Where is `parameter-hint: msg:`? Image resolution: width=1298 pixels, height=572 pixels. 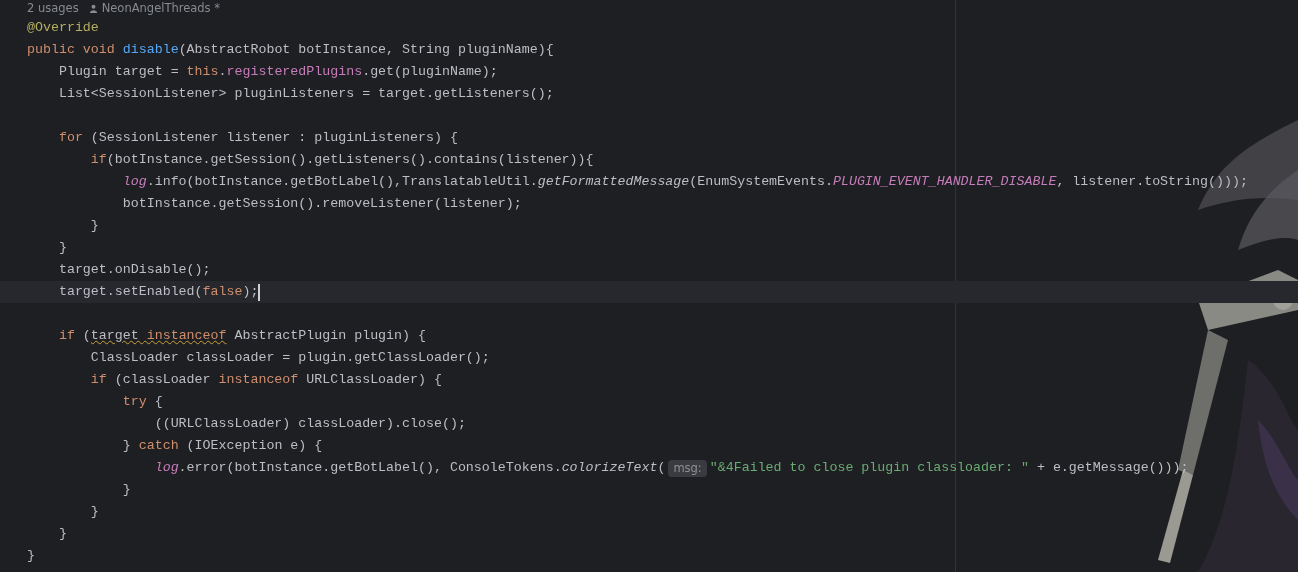
parameter-hint: msg: is located at coordinates (687, 468).